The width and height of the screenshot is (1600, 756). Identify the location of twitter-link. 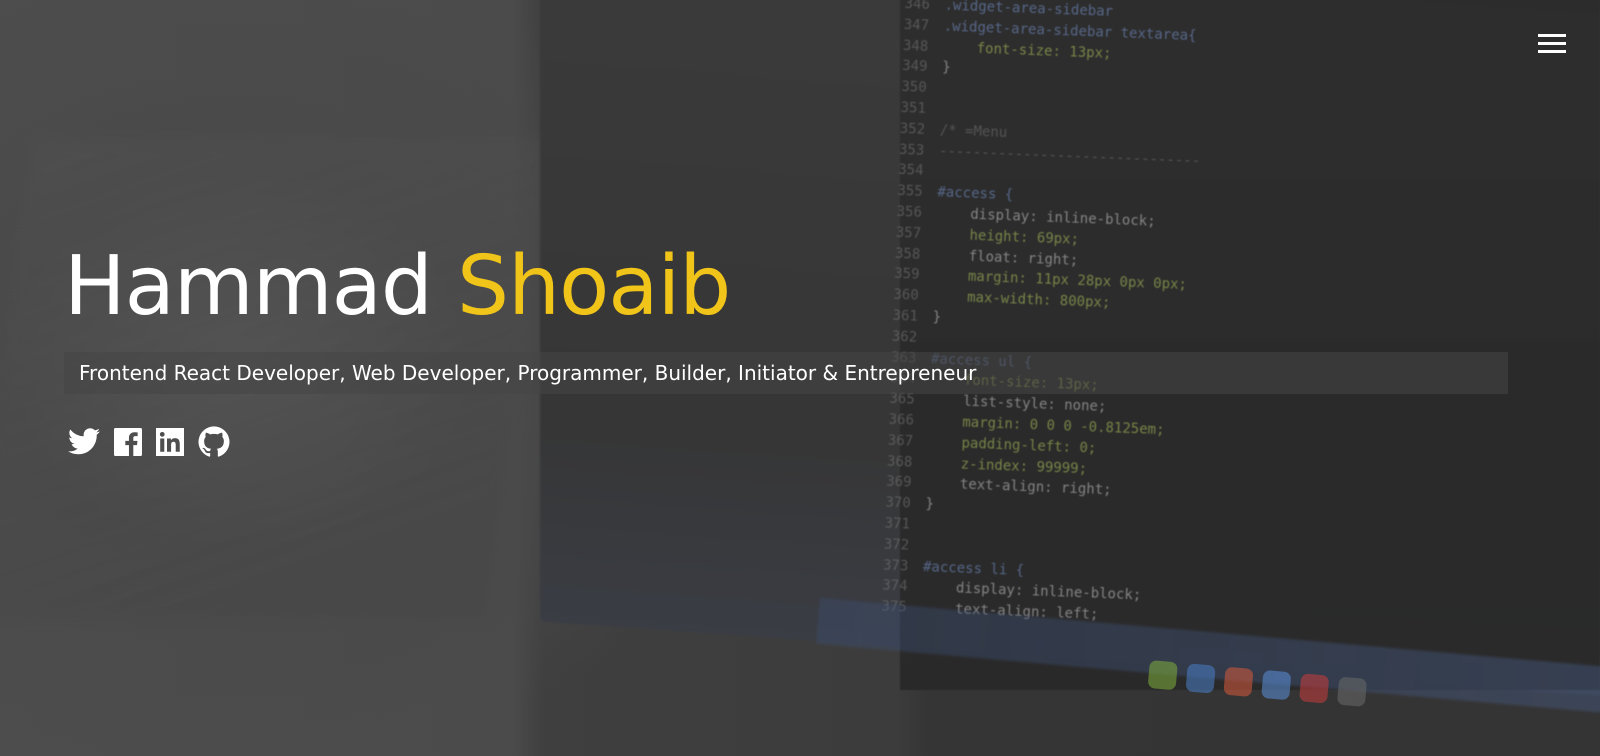
(84, 441).